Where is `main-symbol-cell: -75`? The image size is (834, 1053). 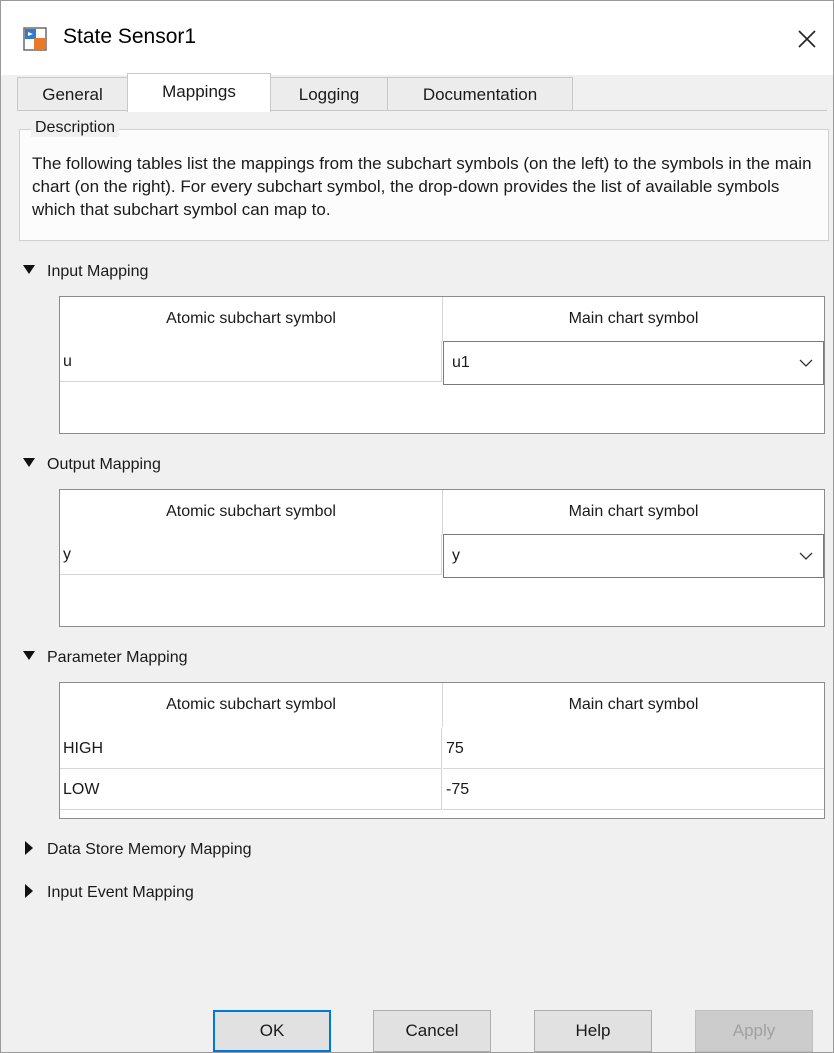
main-symbol-cell: -75 is located at coordinates (633, 789).